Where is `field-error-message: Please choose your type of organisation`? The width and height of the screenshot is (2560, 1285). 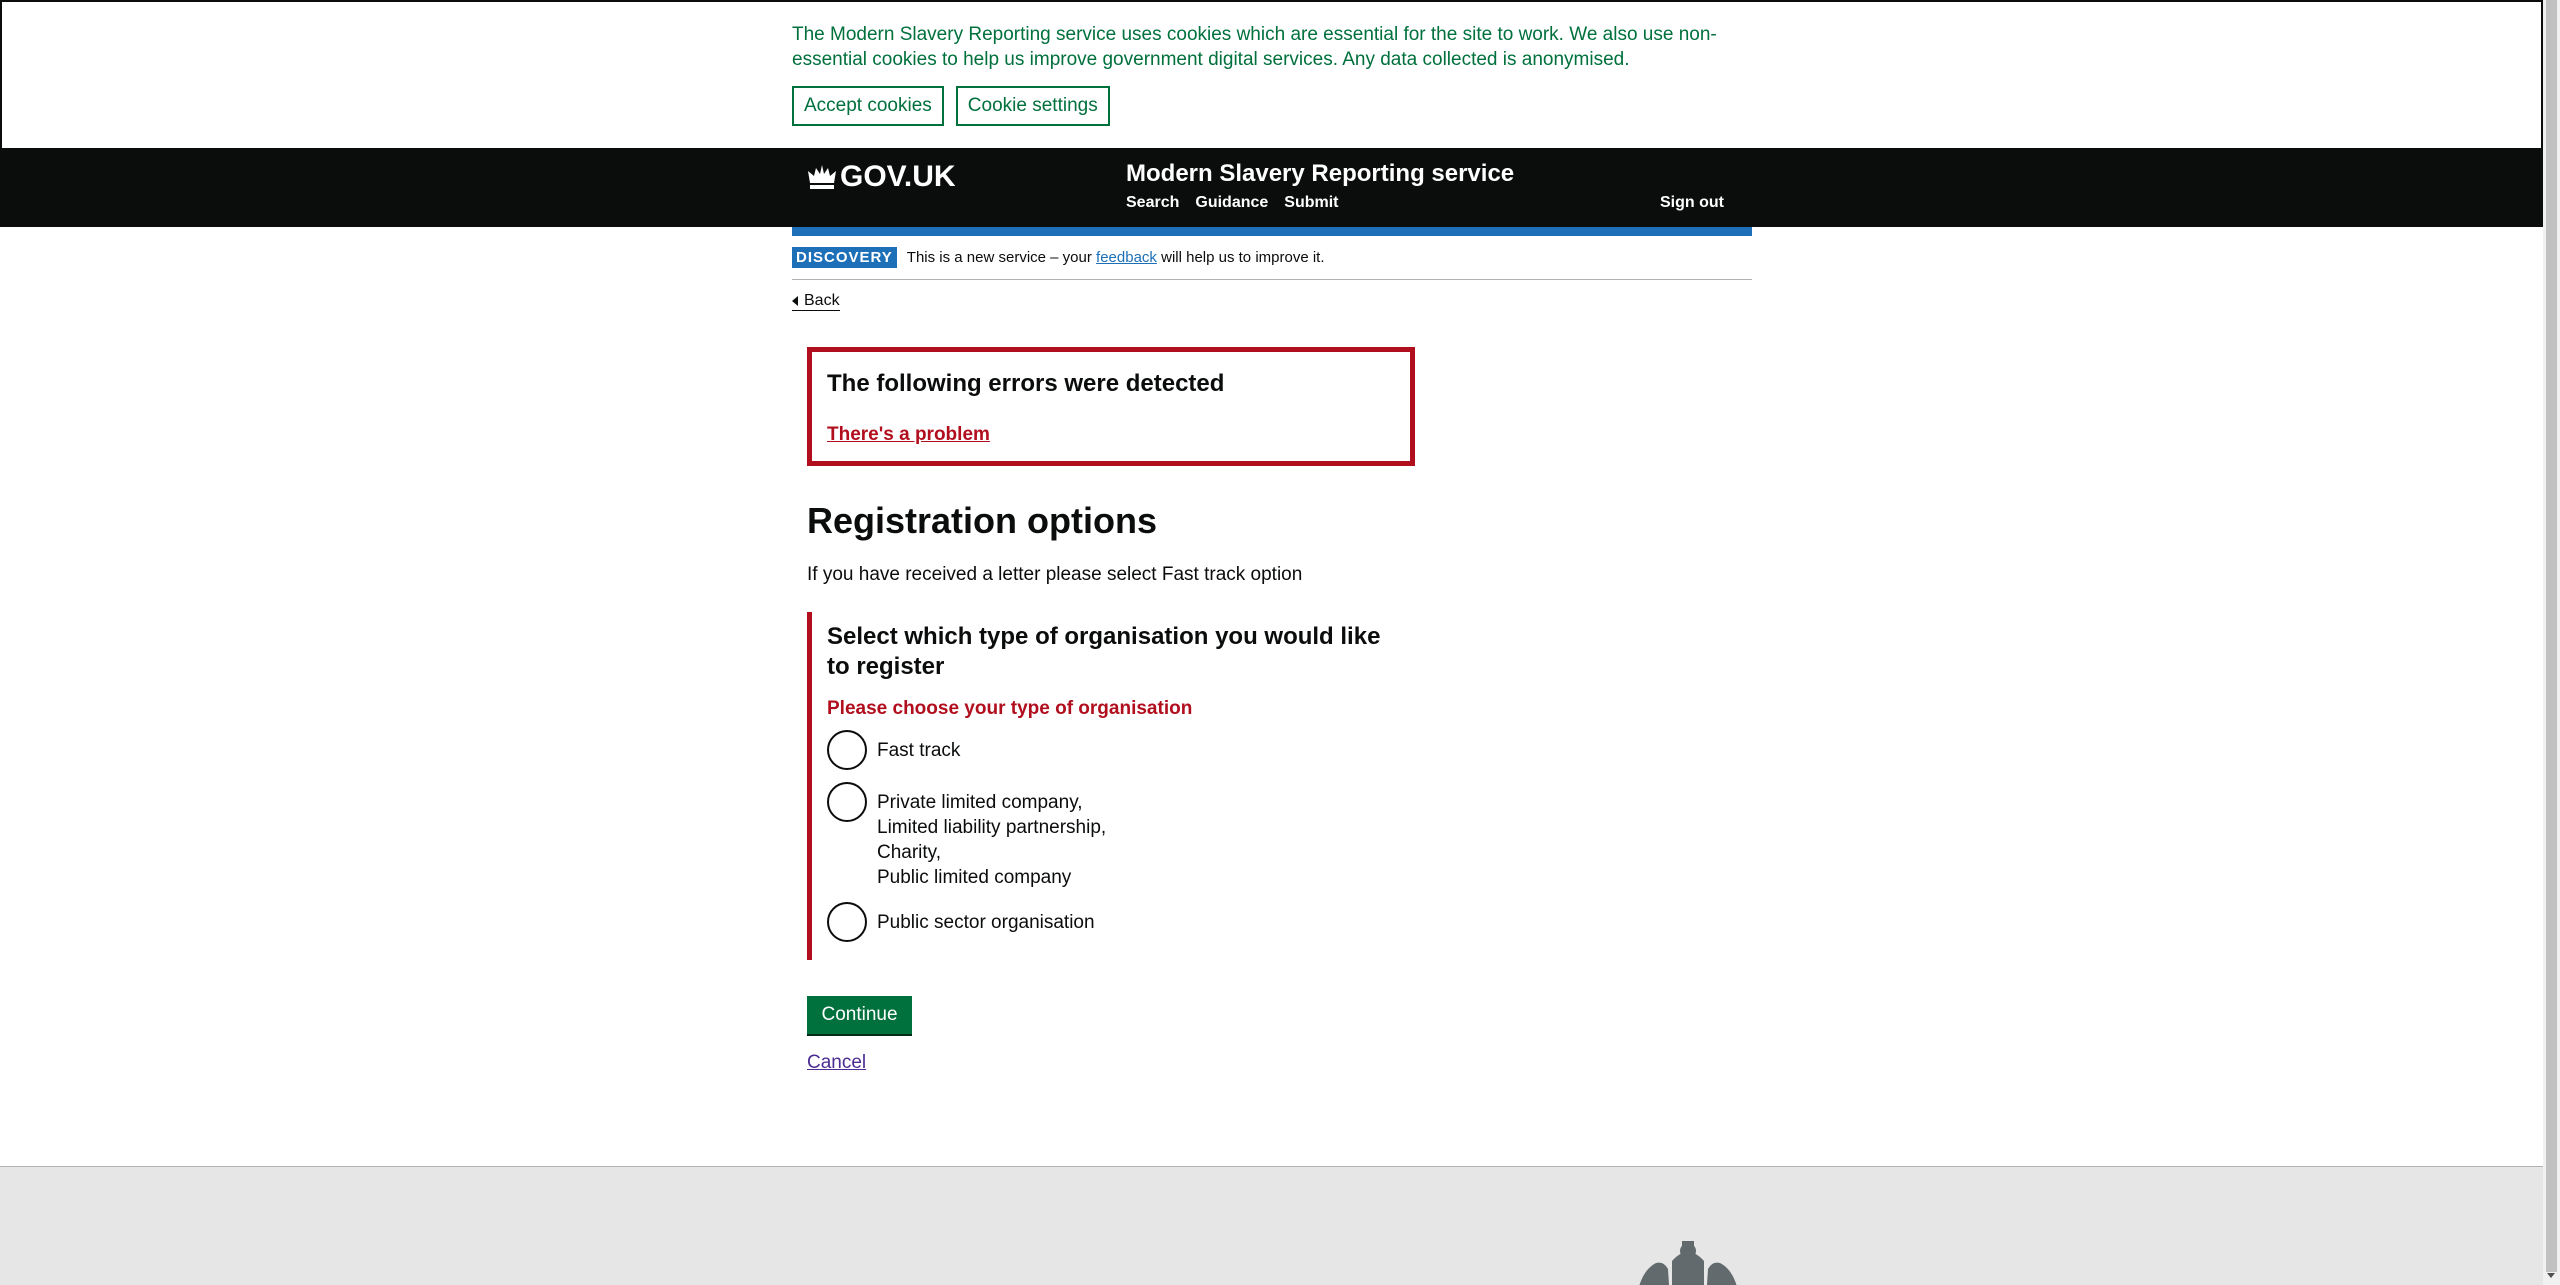 field-error-message: Please choose your type of organisation is located at coordinates (1010, 708).